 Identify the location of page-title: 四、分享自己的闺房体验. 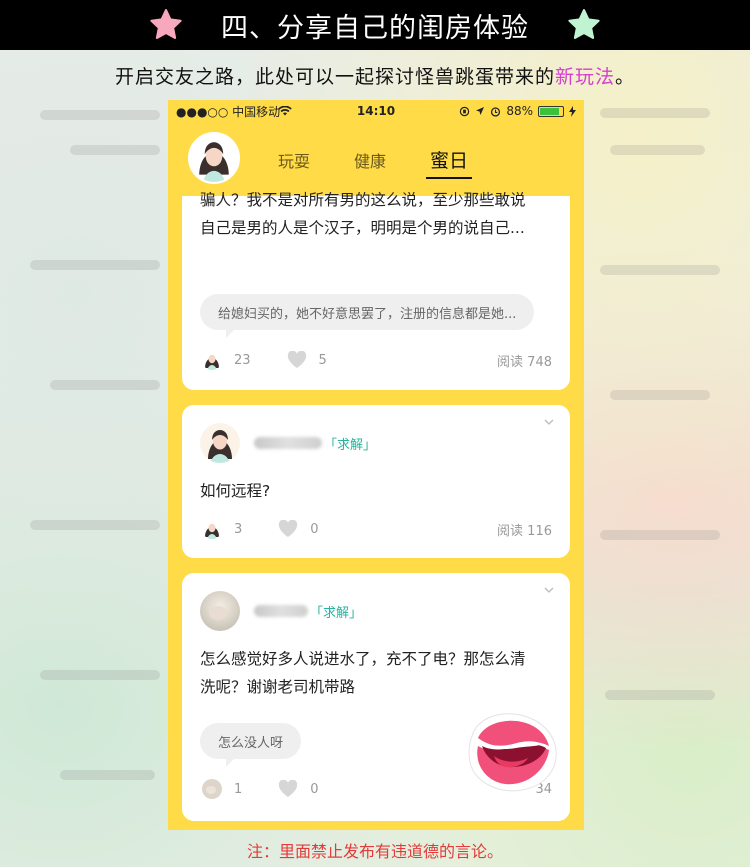
(375, 28).